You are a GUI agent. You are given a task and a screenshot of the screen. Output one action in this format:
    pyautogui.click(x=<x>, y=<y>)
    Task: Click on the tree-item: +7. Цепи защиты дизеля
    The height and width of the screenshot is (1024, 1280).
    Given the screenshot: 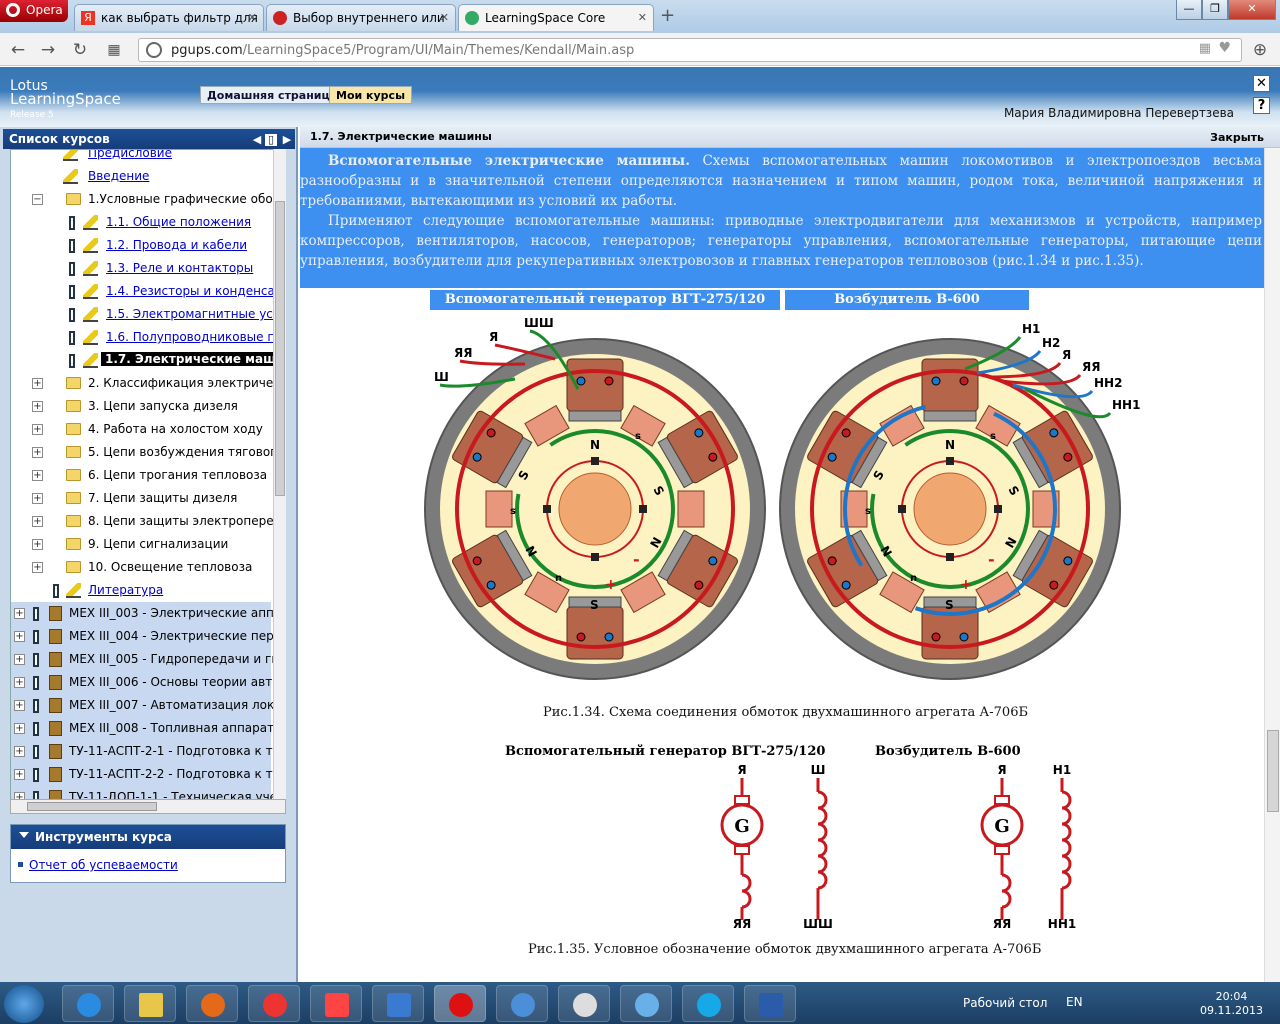 What is the action you would take?
    pyautogui.click(x=141, y=498)
    